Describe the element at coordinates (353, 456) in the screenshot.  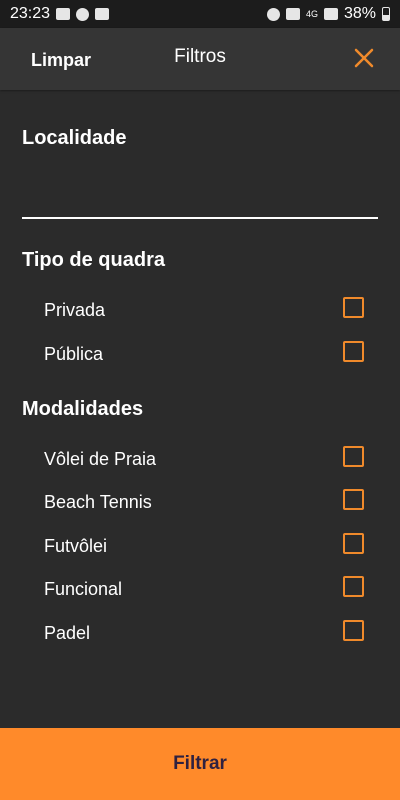
I see `checkbox-volei-de-praia` at that location.